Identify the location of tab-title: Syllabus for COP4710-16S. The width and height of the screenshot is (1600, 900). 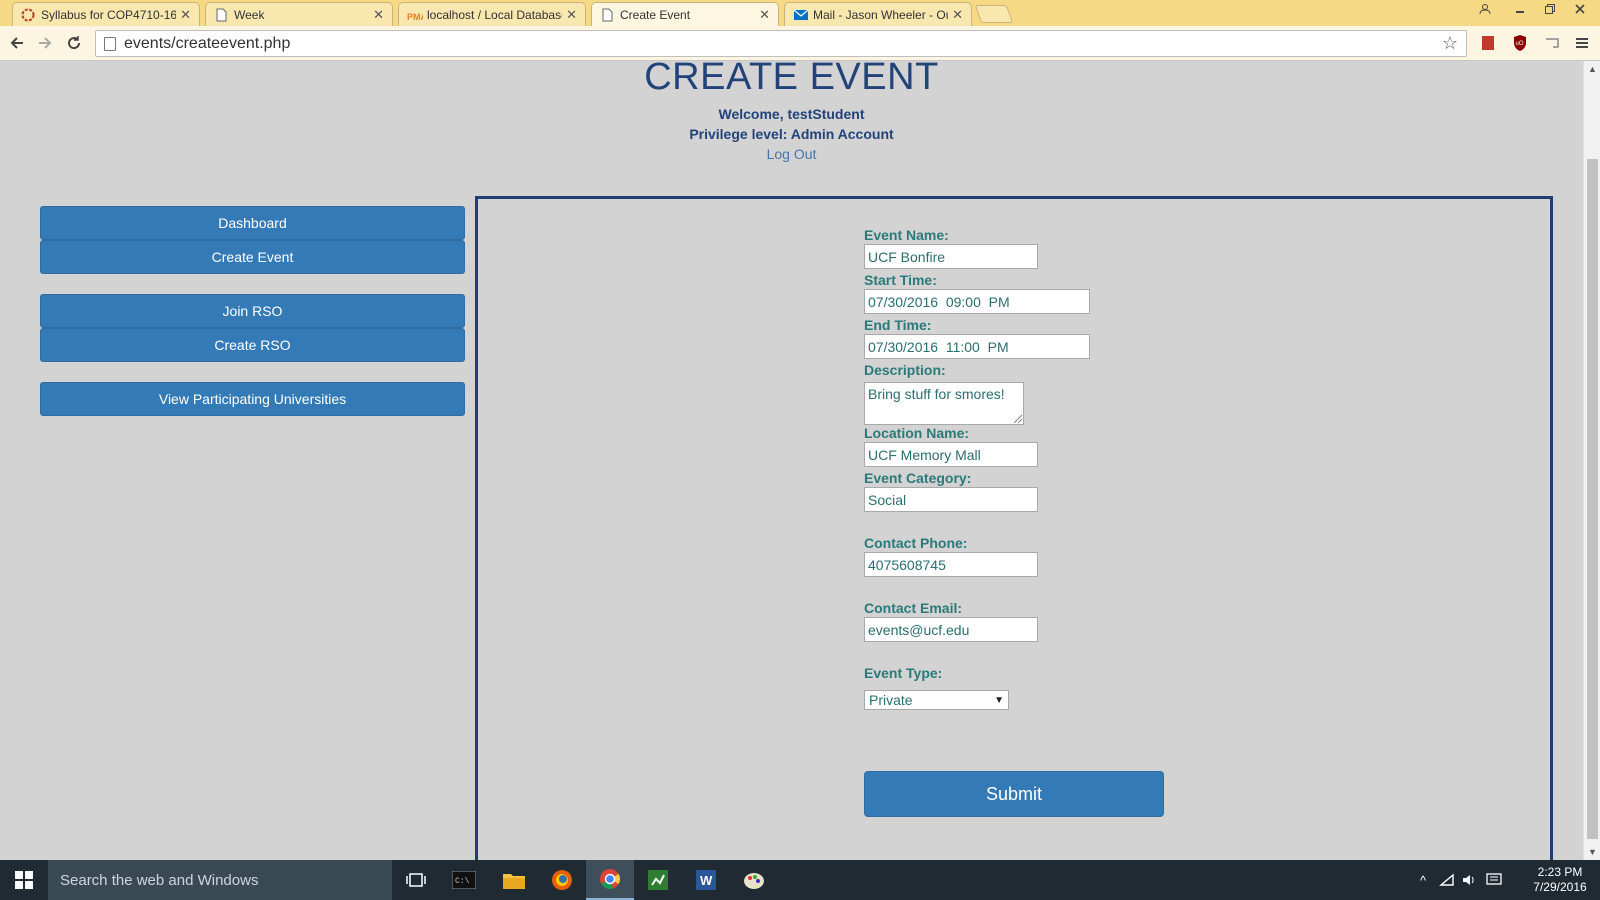
(109, 14).